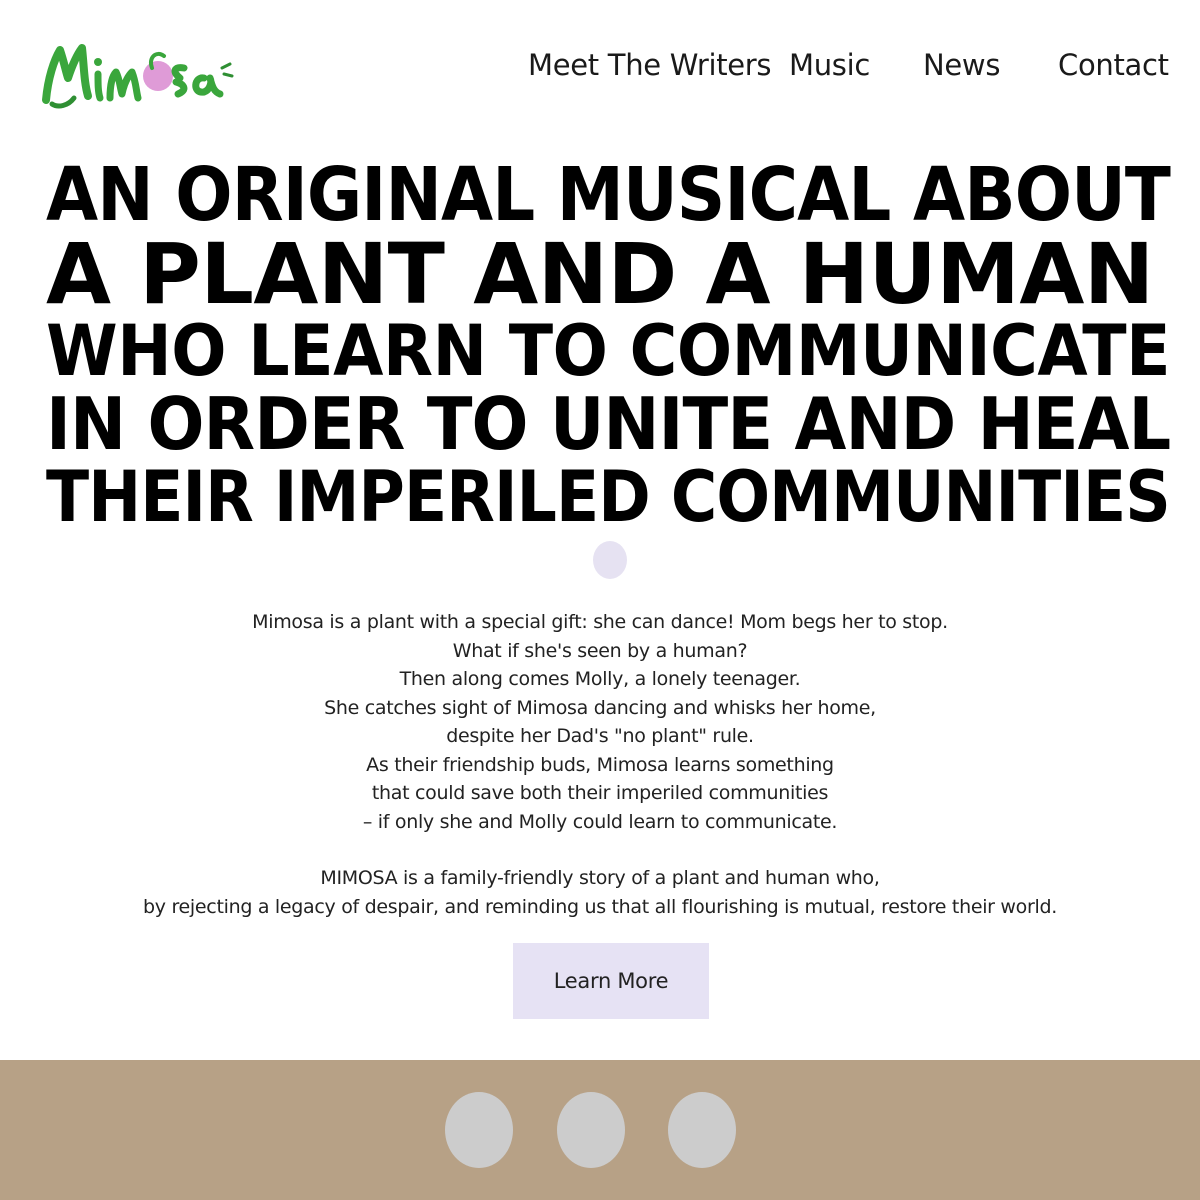  What do you see at coordinates (600, 650) in the screenshot?
I see `story-line: What if she's seen by a human?` at bounding box center [600, 650].